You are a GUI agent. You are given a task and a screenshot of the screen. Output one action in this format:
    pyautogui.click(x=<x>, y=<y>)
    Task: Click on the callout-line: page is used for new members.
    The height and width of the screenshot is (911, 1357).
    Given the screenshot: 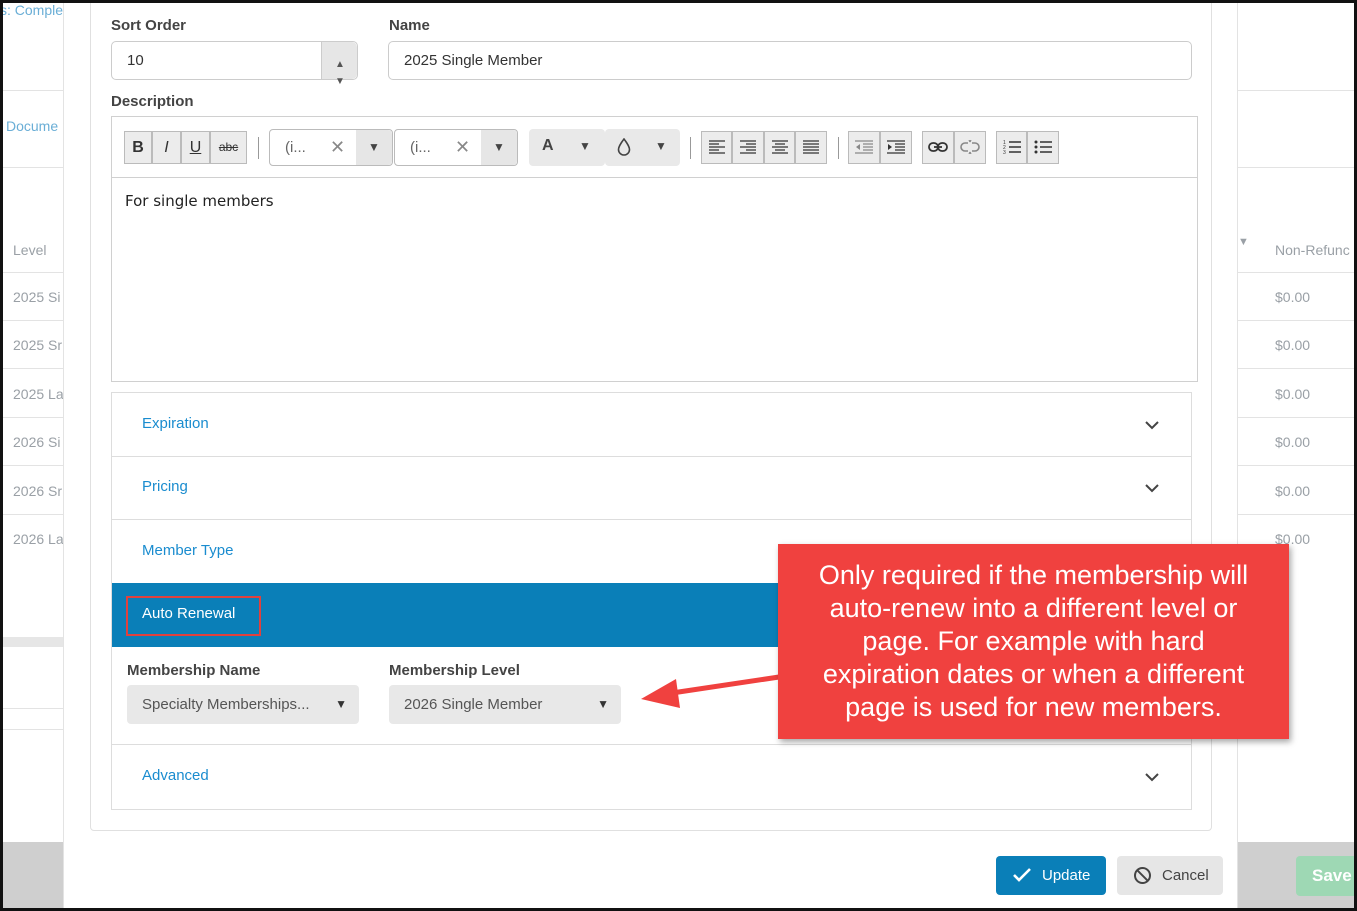 What is the action you would take?
    pyautogui.click(x=1033, y=707)
    